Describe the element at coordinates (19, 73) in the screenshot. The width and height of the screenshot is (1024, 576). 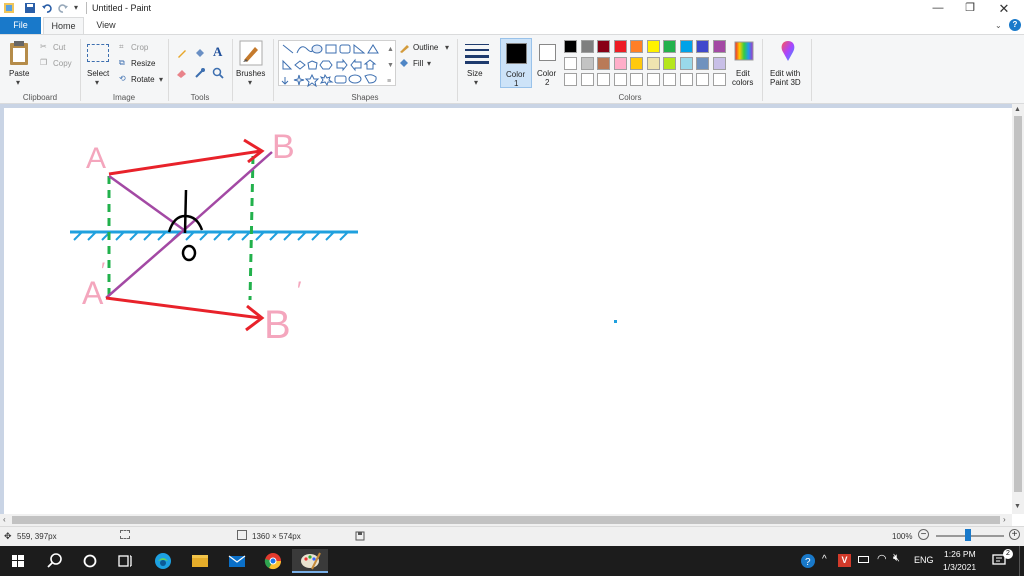
I see `paste-button: Paste` at that location.